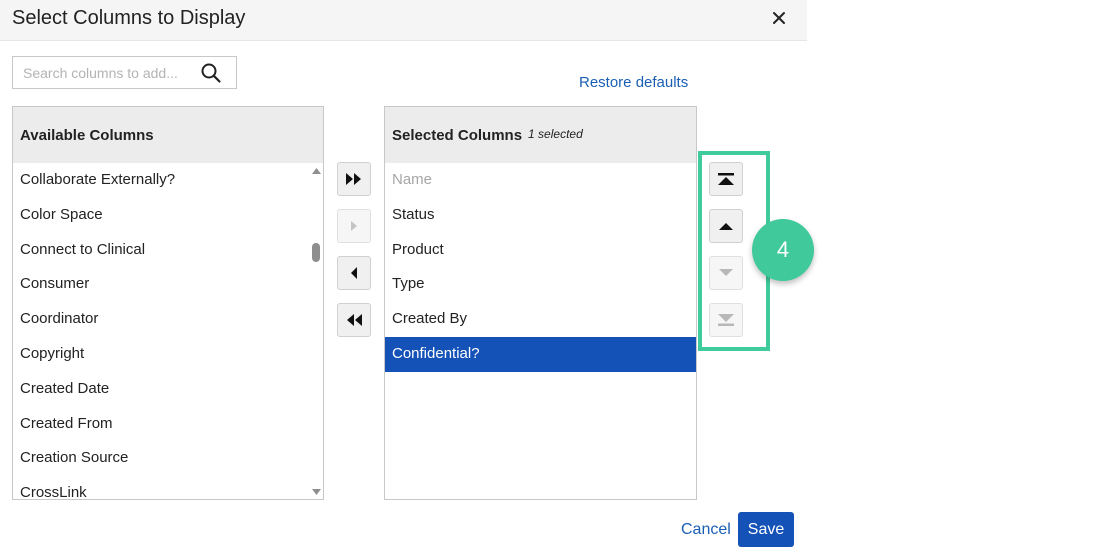 This screenshot has width=1100, height=557. I want to click on search-input, so click(103, 72).